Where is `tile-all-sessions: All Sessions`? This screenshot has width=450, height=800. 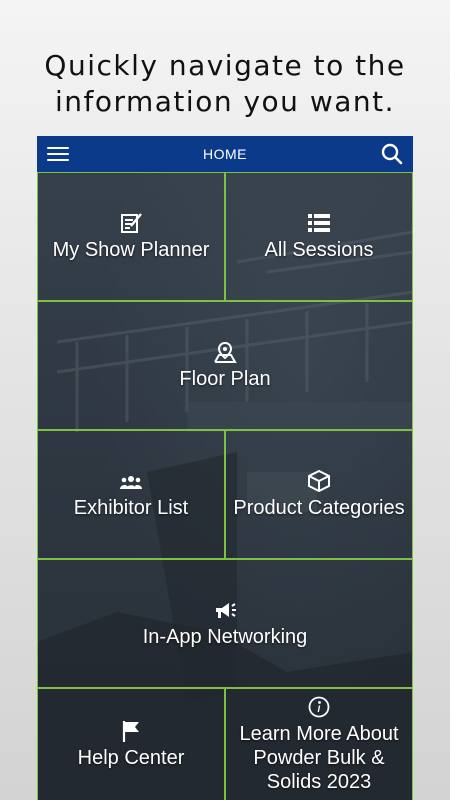 tile-all-sessions: All Sessions is located at coordinates (319, 236).